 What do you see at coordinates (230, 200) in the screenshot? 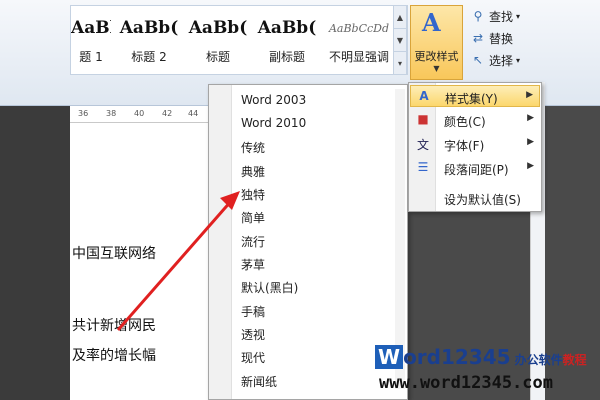
I see `arrow-head` at bounding box center [230, 200].